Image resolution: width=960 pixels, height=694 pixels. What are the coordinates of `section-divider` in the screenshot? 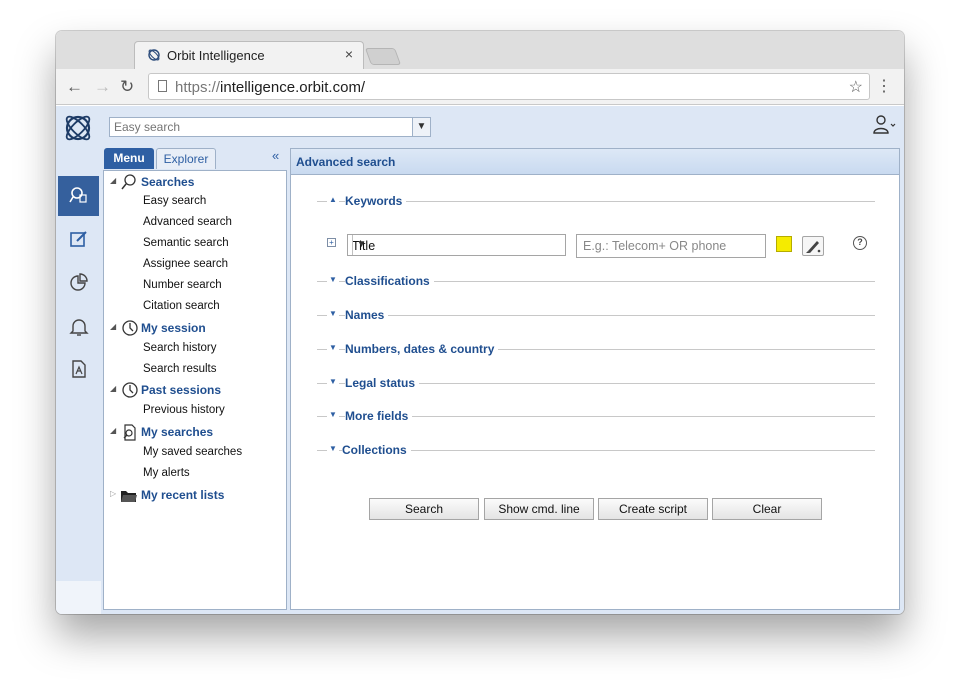 It's located at (596, 315).